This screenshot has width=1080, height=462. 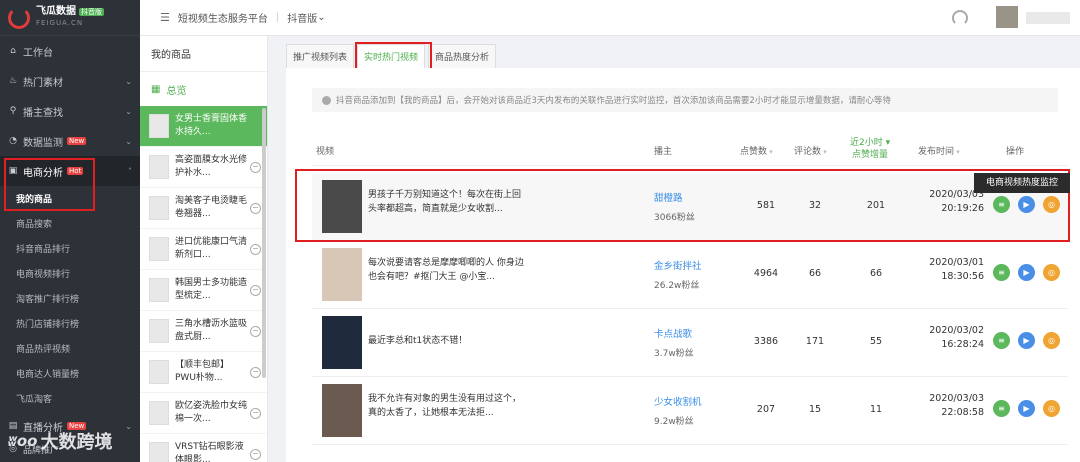 I want to click on table-header: 视频 播主 点赞数 评论数 近2小时 ▾点赞增量 发布时间 操作, so click(x=690, y=150).